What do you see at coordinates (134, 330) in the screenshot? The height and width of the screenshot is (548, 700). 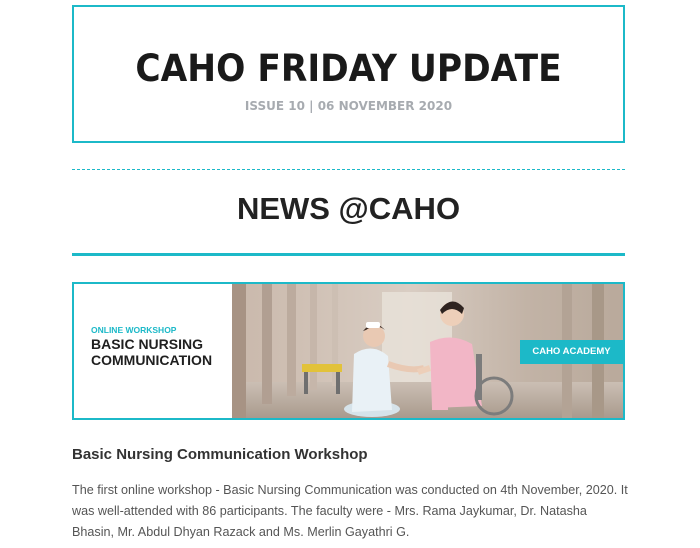 I see `banner-tag: ONLINE WORKSHOP` at bounding box center [134, 330].